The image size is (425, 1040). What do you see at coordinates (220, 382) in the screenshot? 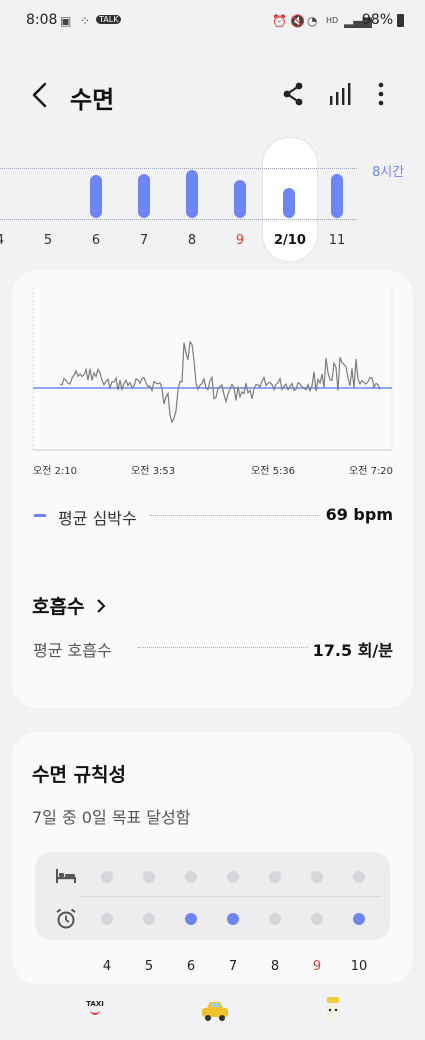
I see `heart-rate-series` at bounding box center [220, 382].